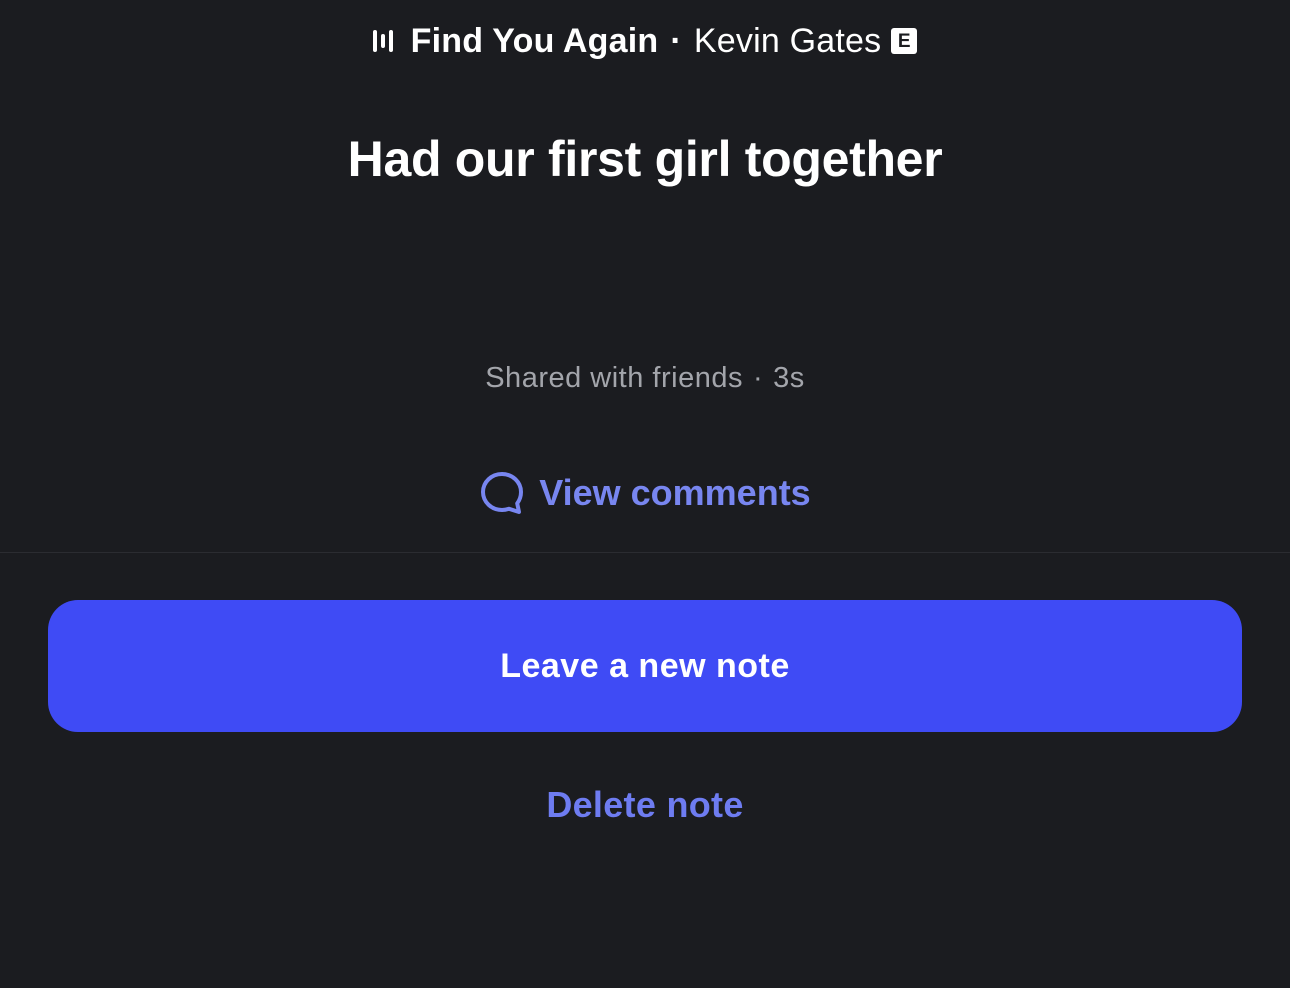  I want to click on view-comments-label: View comments, so click(675, 492).